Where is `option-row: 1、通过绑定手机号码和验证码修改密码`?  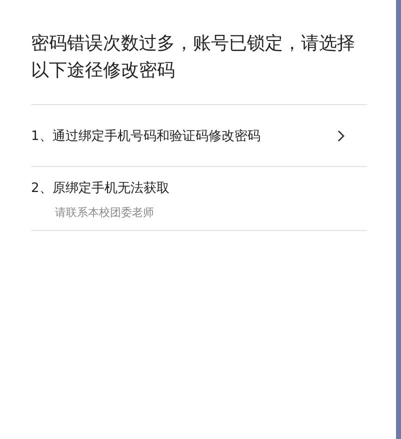
option-row: 1、通过绑定手机号码和验证码修改密码 is located at coordinates (199, 136).